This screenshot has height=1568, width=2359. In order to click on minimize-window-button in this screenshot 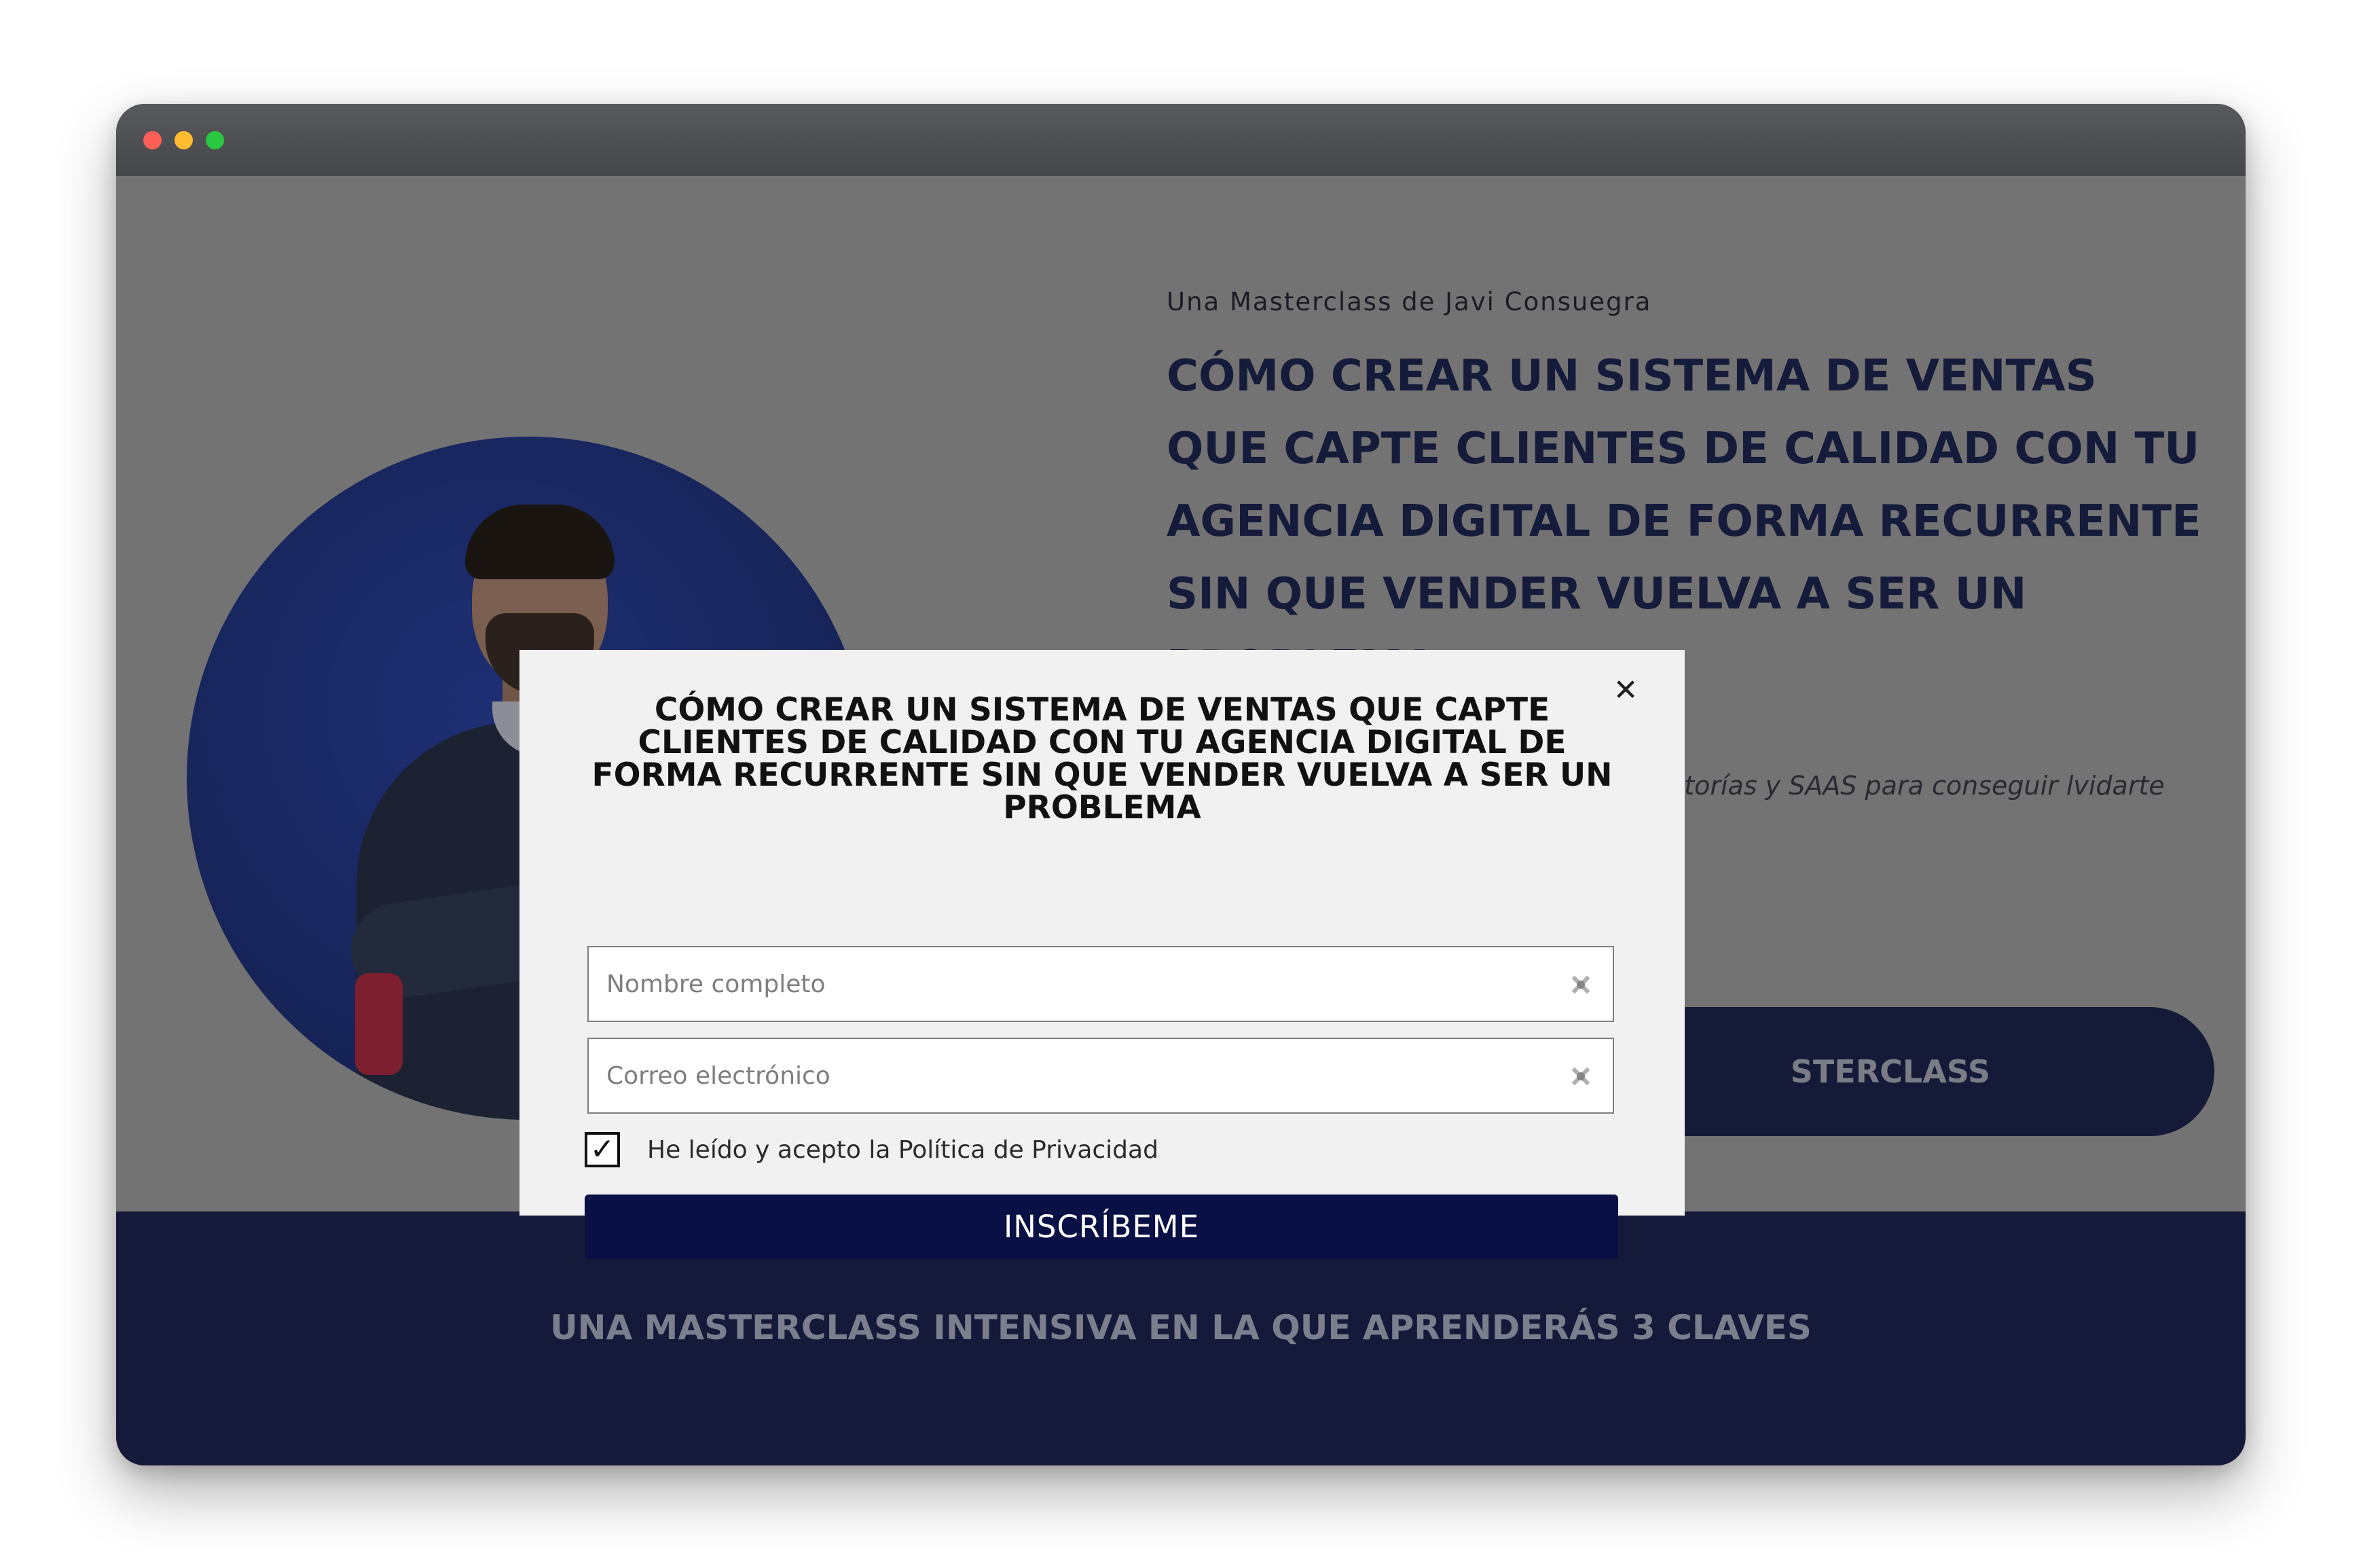, I will do `click(184, 140)`.